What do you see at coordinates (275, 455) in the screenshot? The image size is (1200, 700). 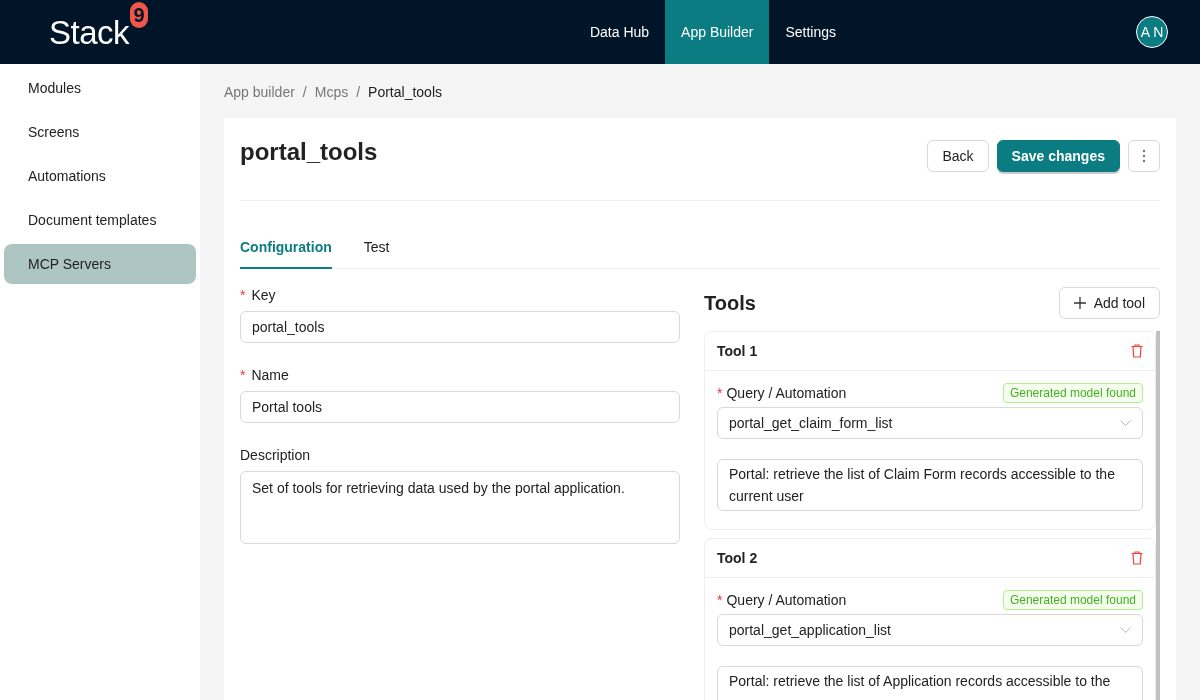 I see `field-label: Description` at bounding box center [275, 455].